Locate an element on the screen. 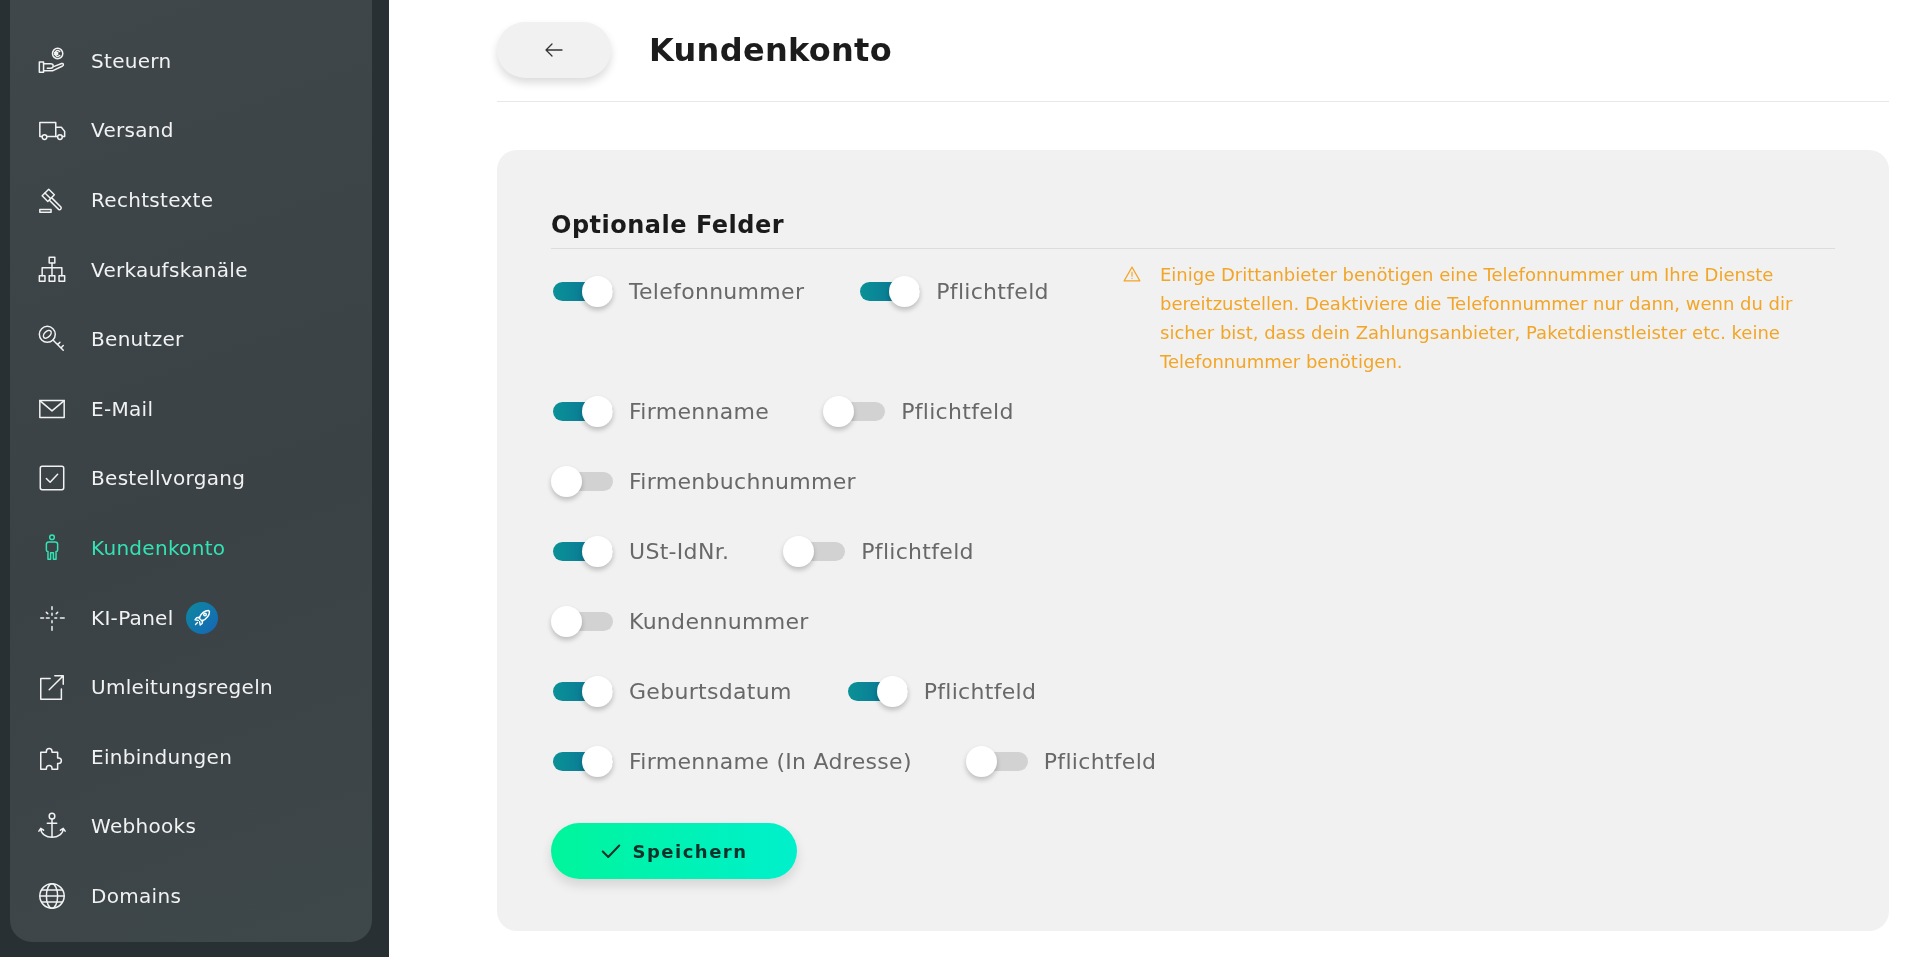 The image size is (1920, 957). sidebar-item: Benutzer is located at coordinates (191, 339).